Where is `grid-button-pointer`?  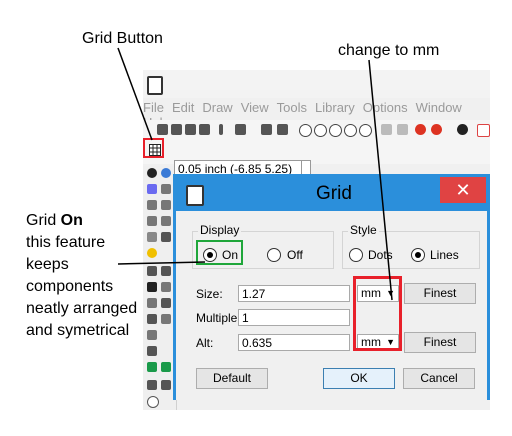
grid-button-pointer is located at coordinates (135, 94).